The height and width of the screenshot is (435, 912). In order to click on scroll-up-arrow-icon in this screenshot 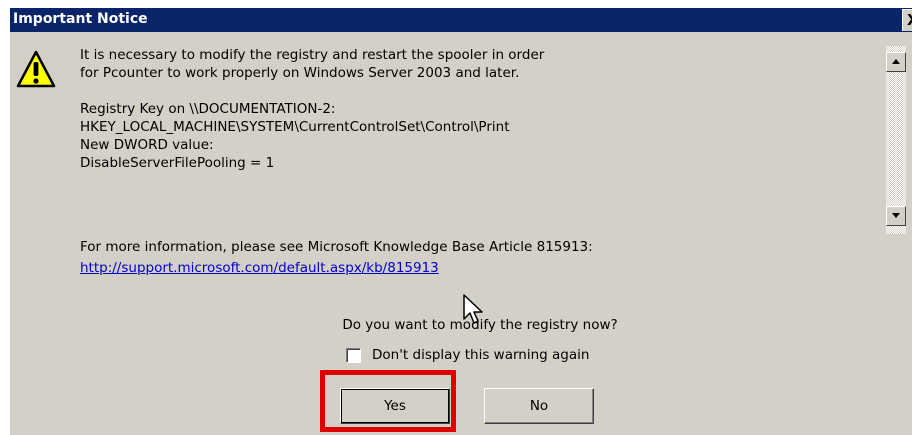, I will do `click(896, 61)`.